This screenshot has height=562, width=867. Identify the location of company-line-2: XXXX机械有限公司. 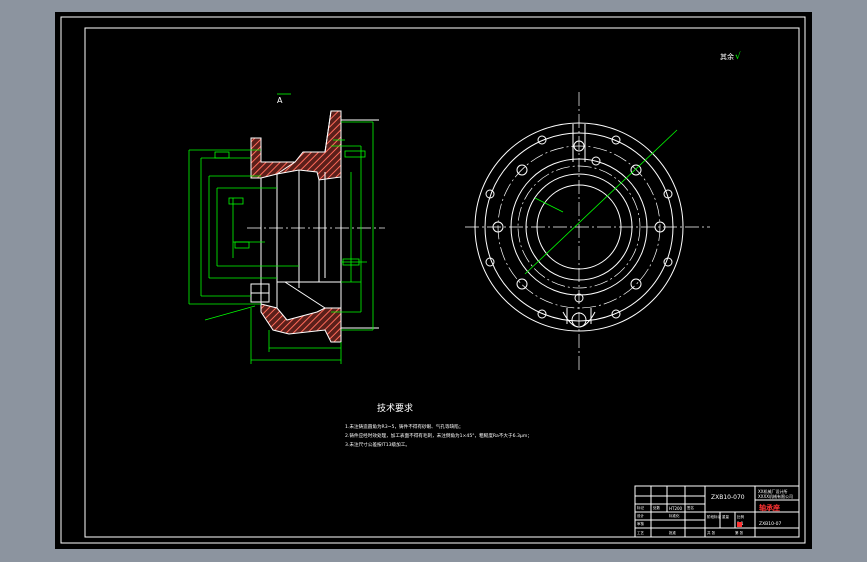
(775, 496).